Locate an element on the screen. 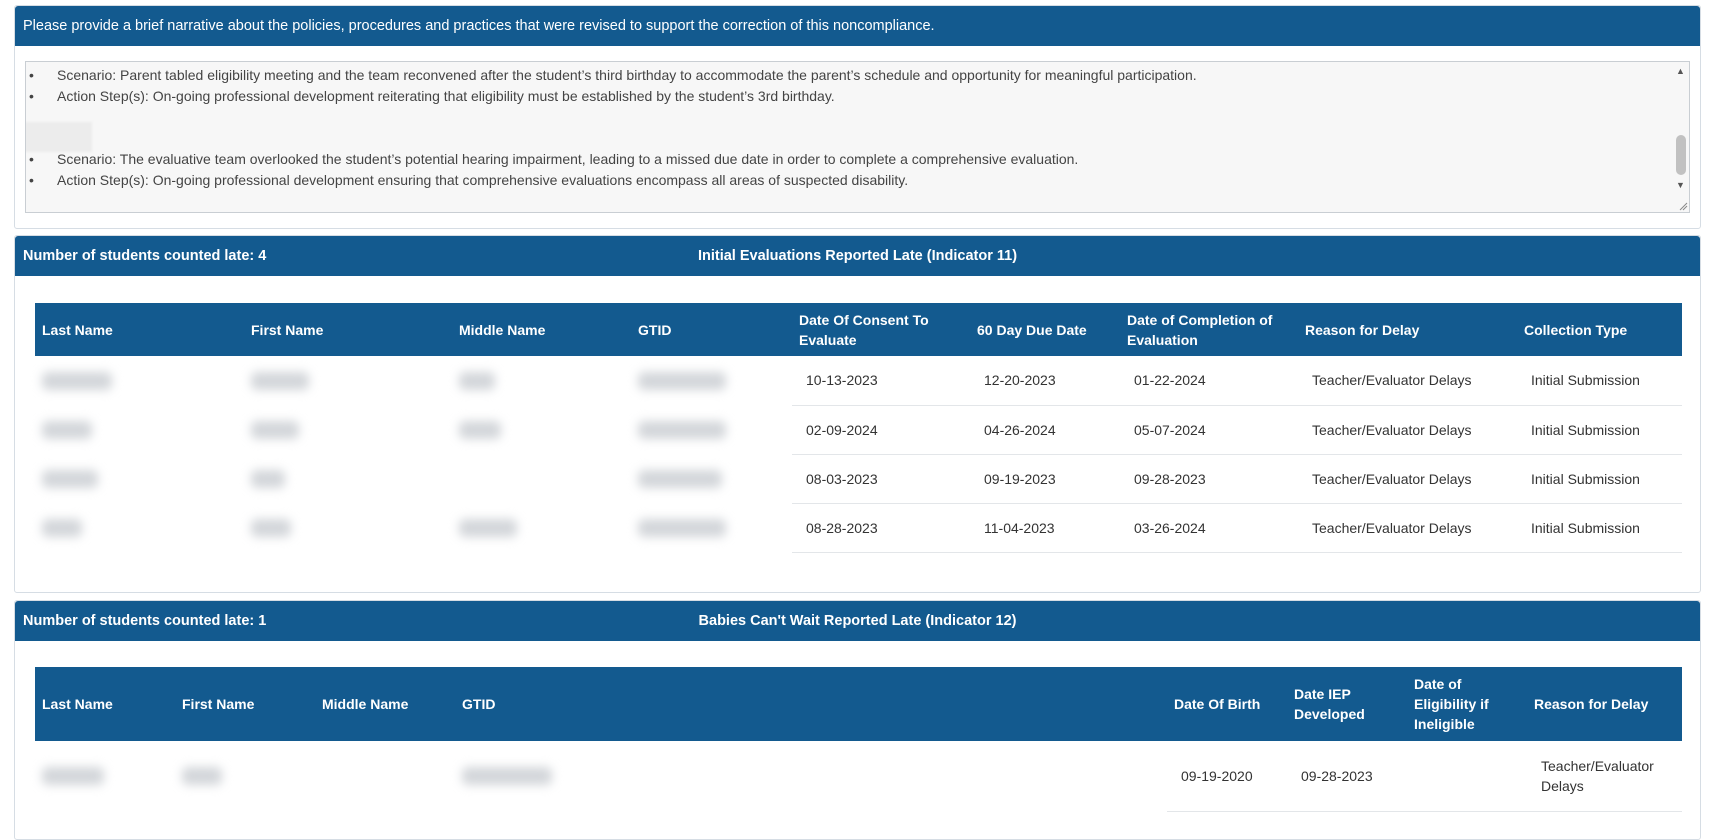 This screenshot has width=1728, height=840. scroll-down-arrow-icon: ▼ is located at coordinates (1680, 185).